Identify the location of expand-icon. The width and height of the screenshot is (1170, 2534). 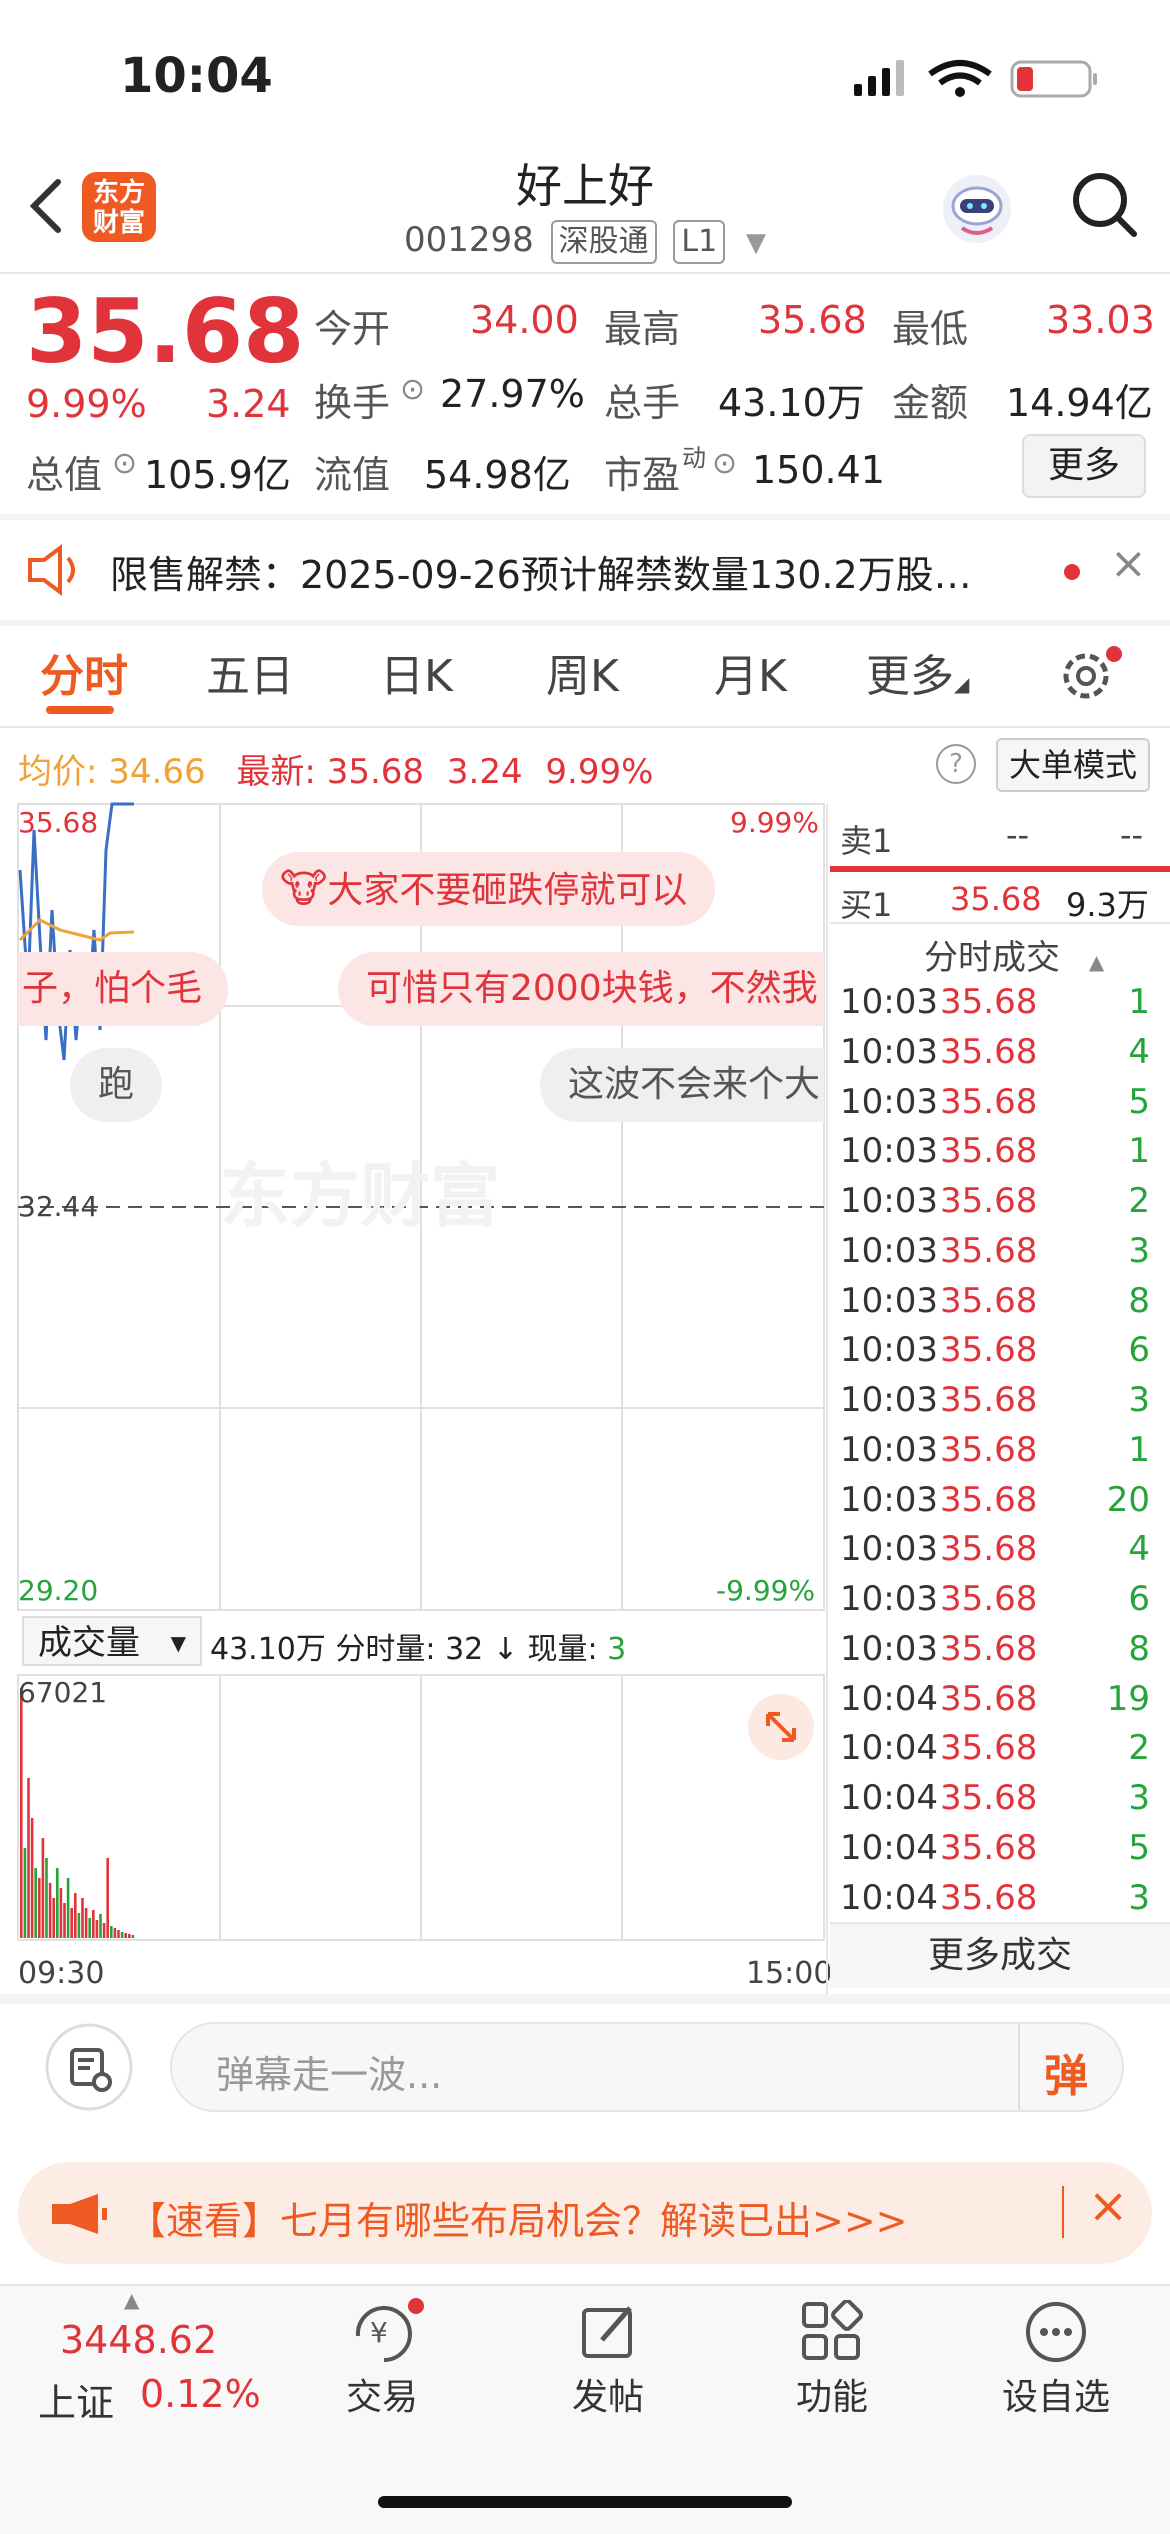
(781, 1727).